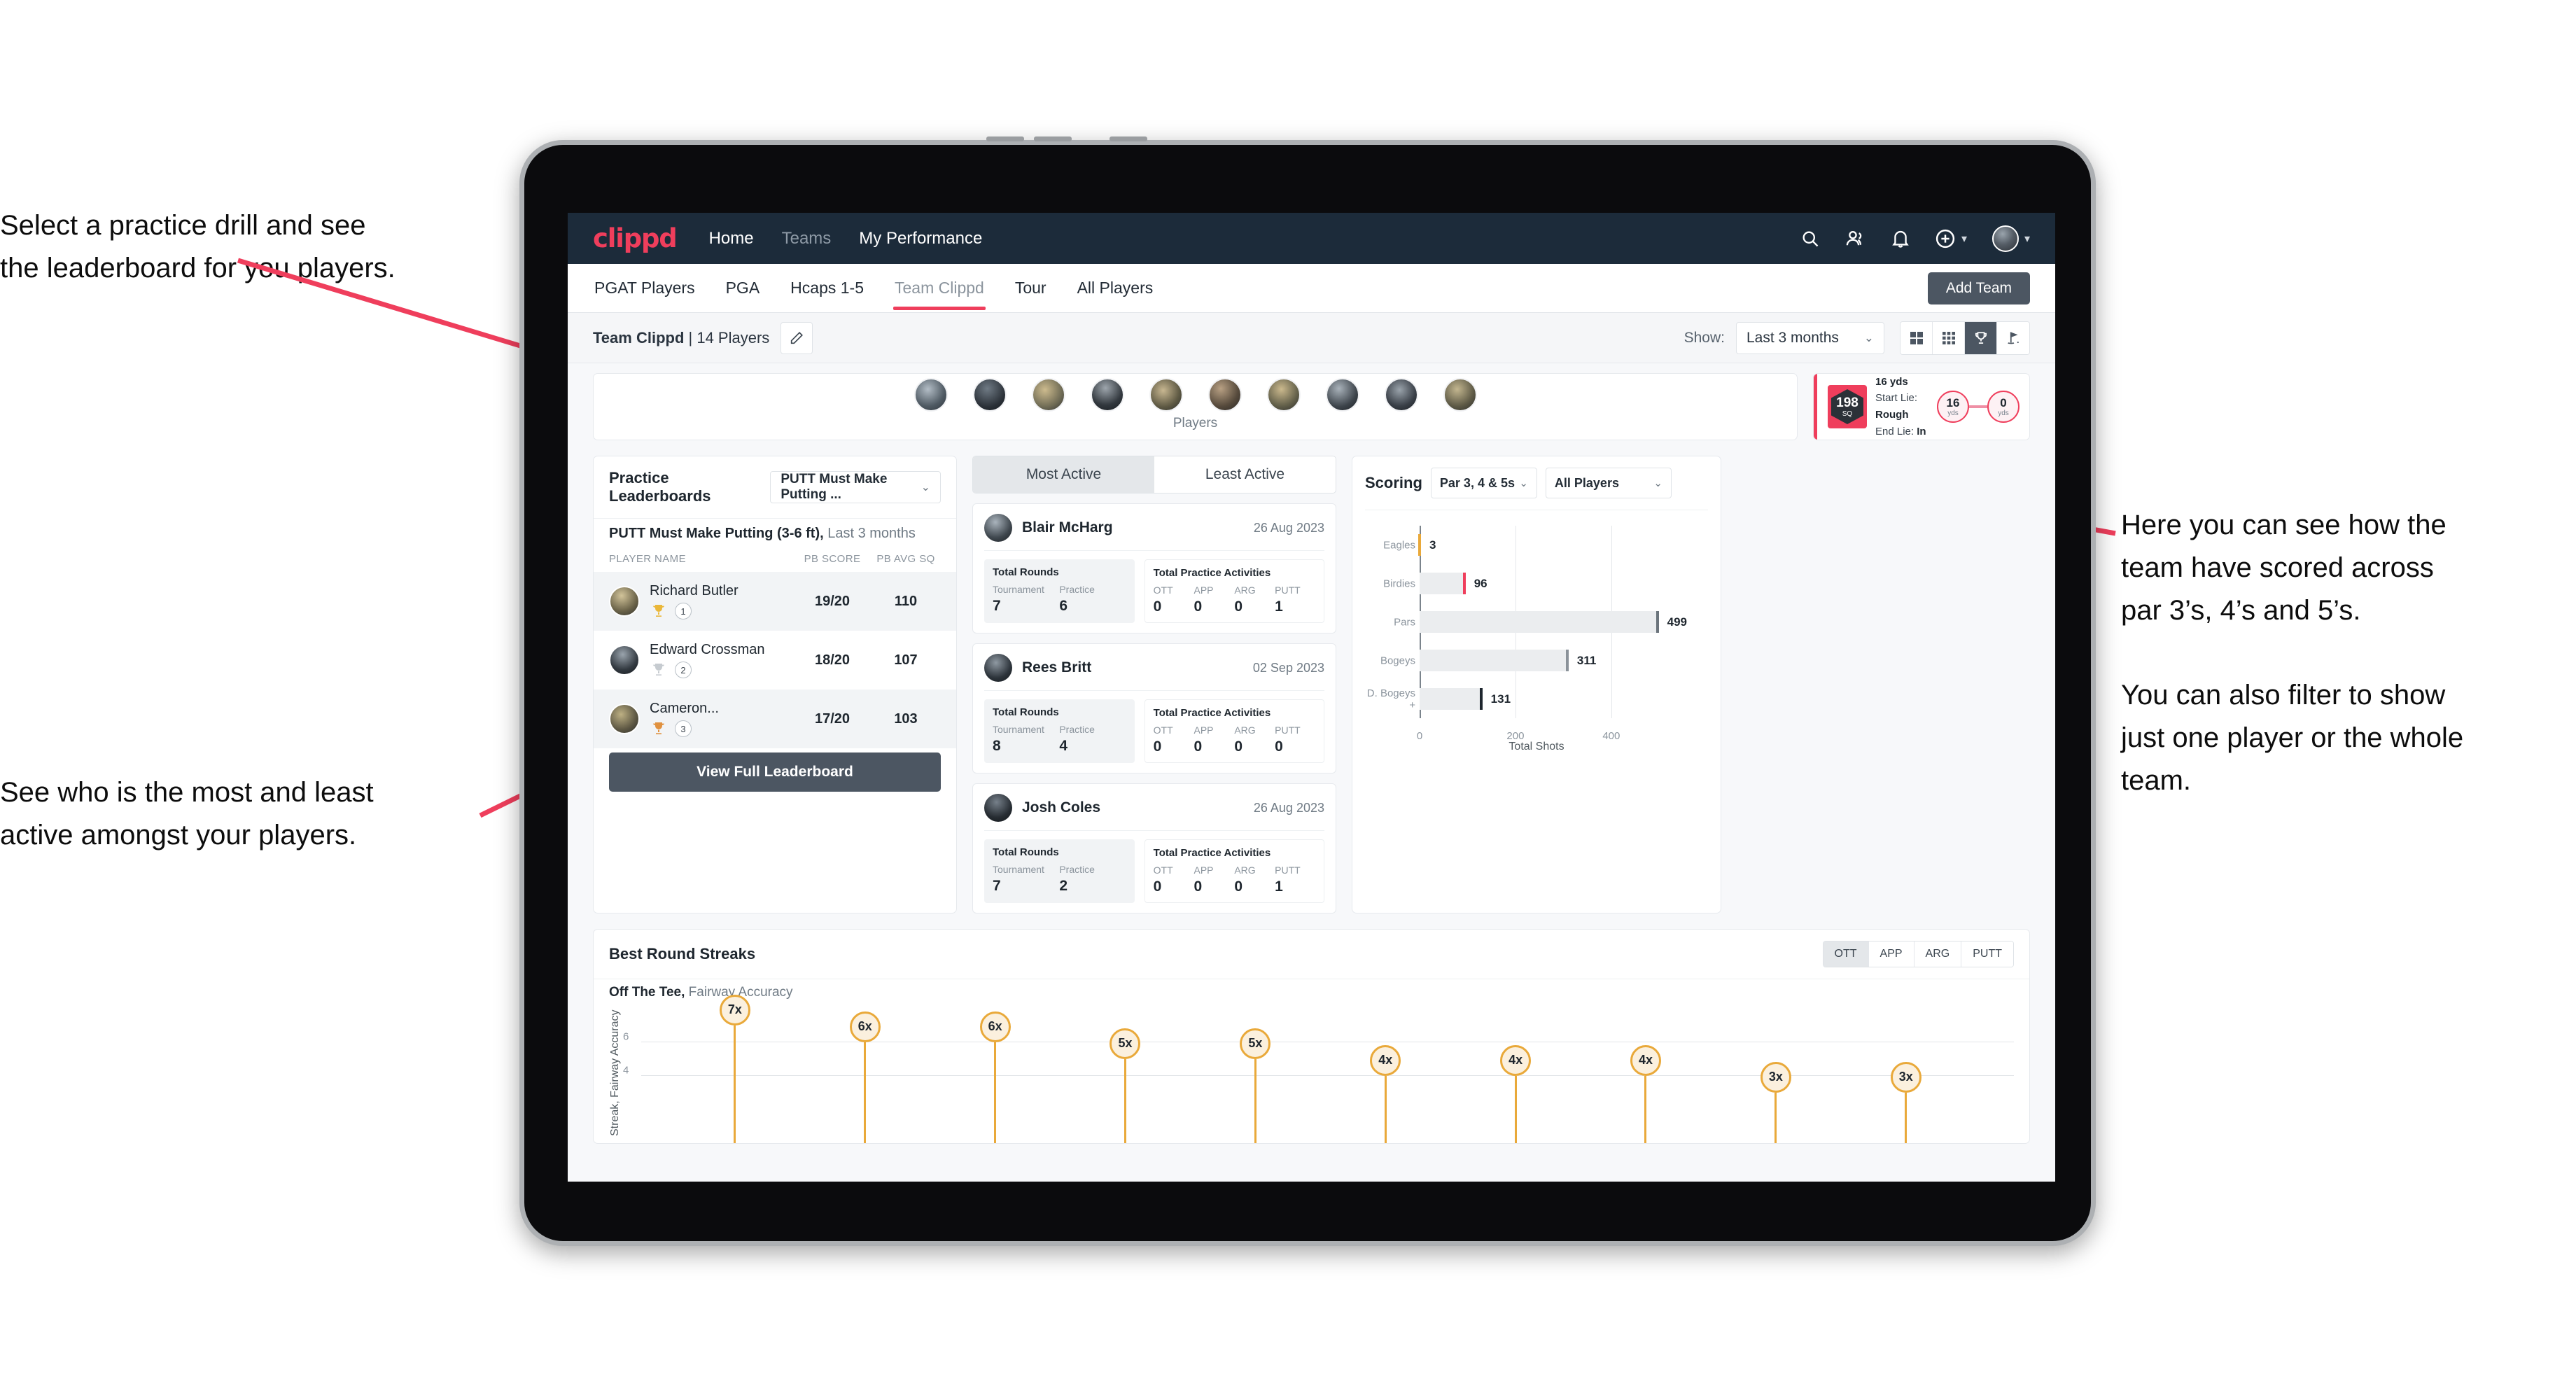 The image size is (2576, 1386). What do you see at coordinates (1987, 954) in the screenshot?
I see `streak-toggle-putt: PUTT` at bounding box center [1987, 954].